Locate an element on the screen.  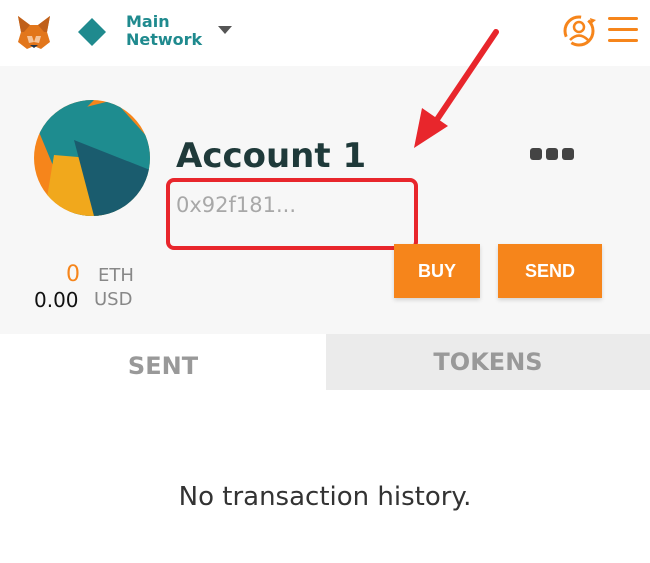
teal-diamond-icon is located at coordinates (92, 32).